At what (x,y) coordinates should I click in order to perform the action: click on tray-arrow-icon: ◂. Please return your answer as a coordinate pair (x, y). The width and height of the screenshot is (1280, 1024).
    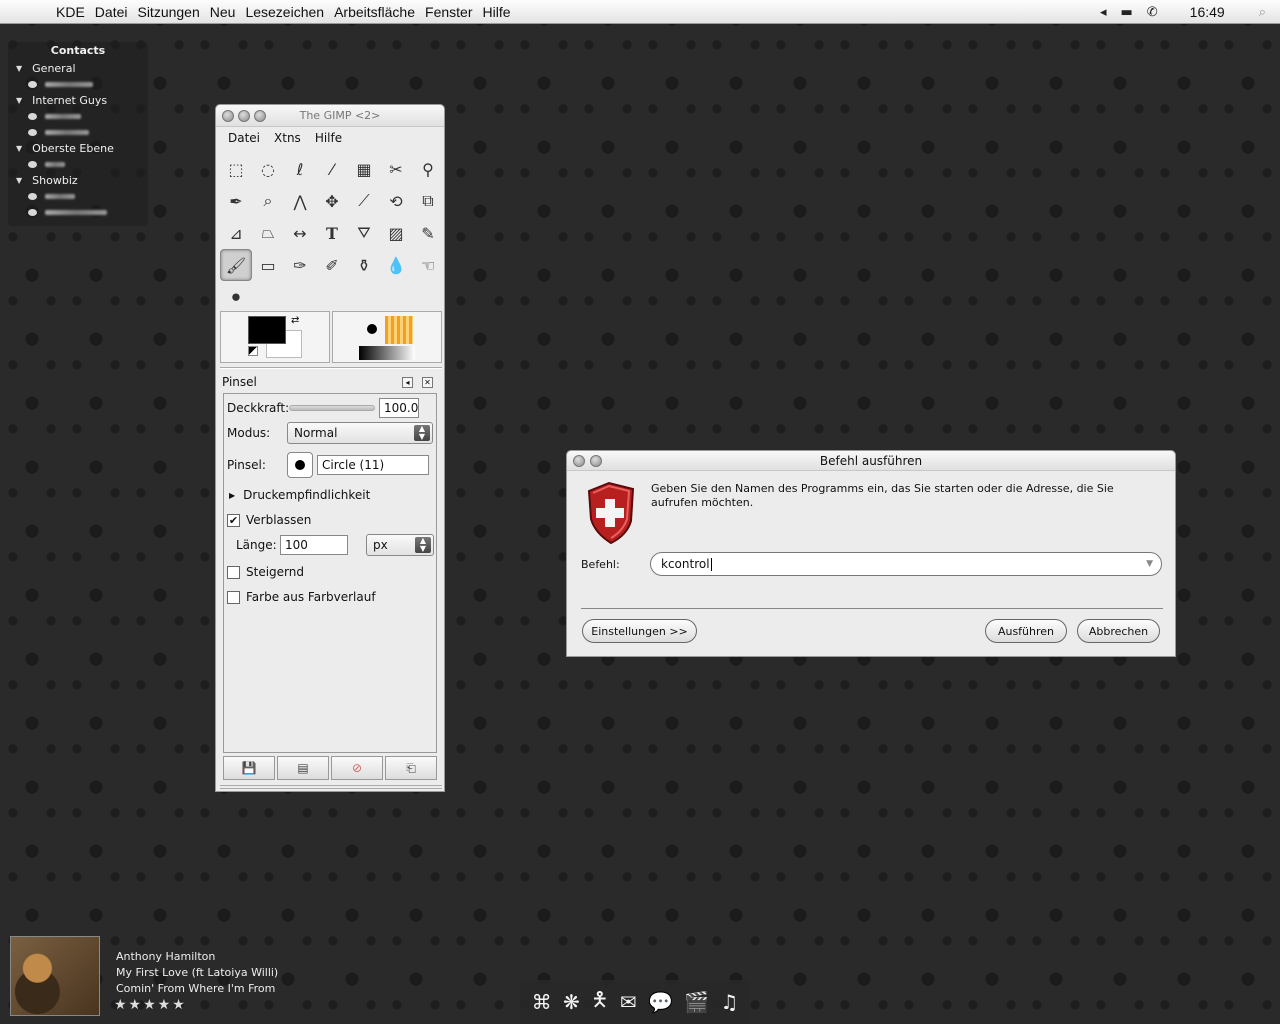
    Looking at the image, I should click on (1103, 12).